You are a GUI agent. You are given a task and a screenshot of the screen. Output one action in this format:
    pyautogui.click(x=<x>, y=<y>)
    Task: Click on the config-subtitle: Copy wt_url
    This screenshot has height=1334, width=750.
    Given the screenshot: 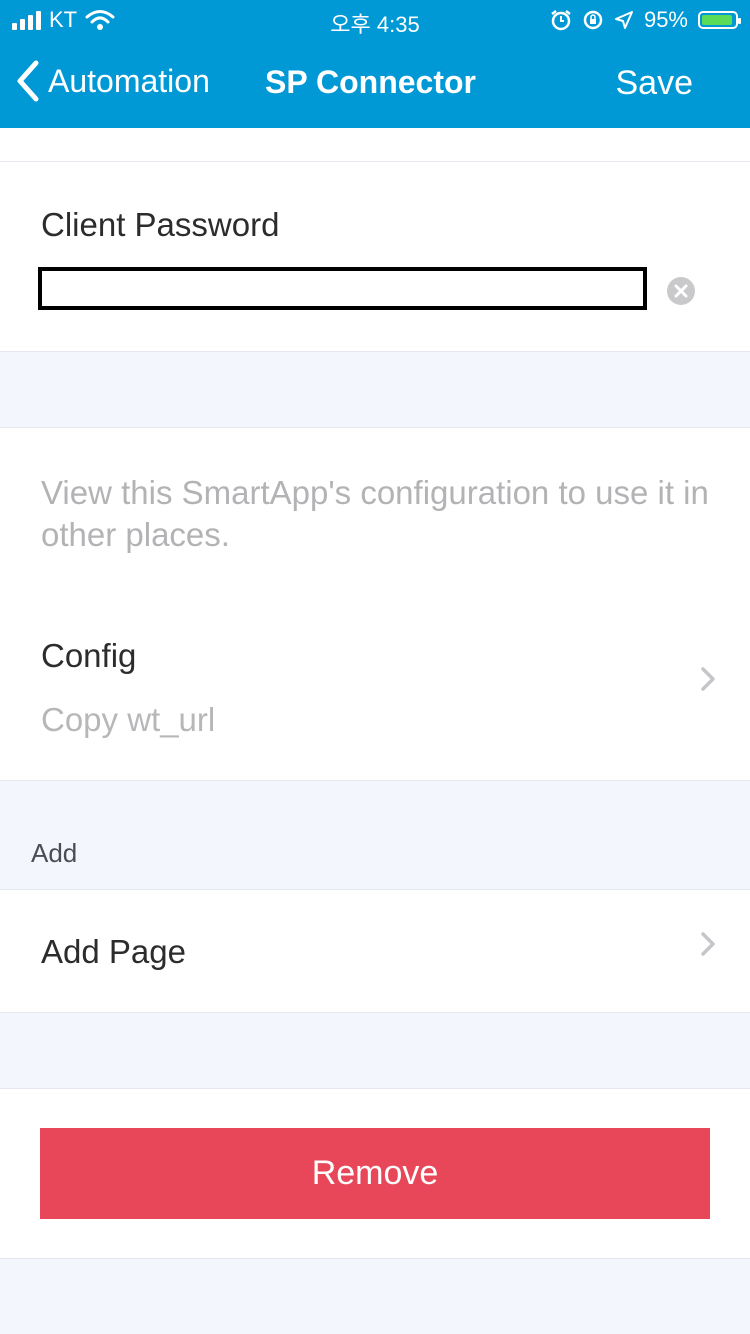 What is the action you would take?
    pyautogui.click(x=128, y=719)
    